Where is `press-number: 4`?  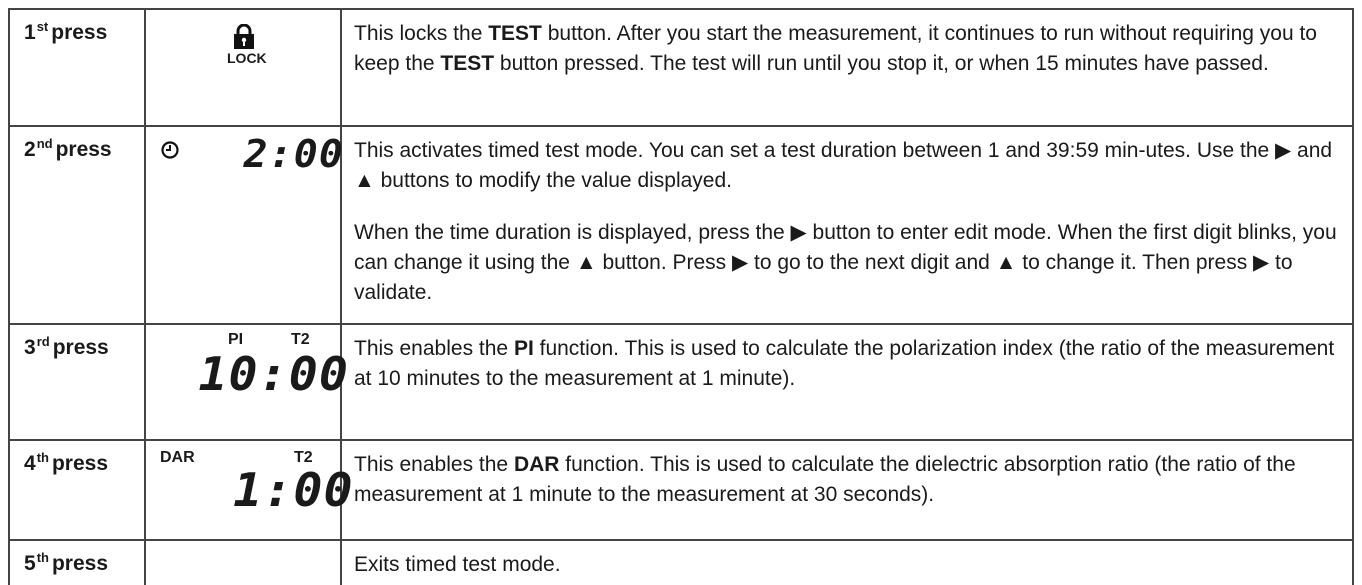 press-number: 4 is located at coordinates (30, 463).